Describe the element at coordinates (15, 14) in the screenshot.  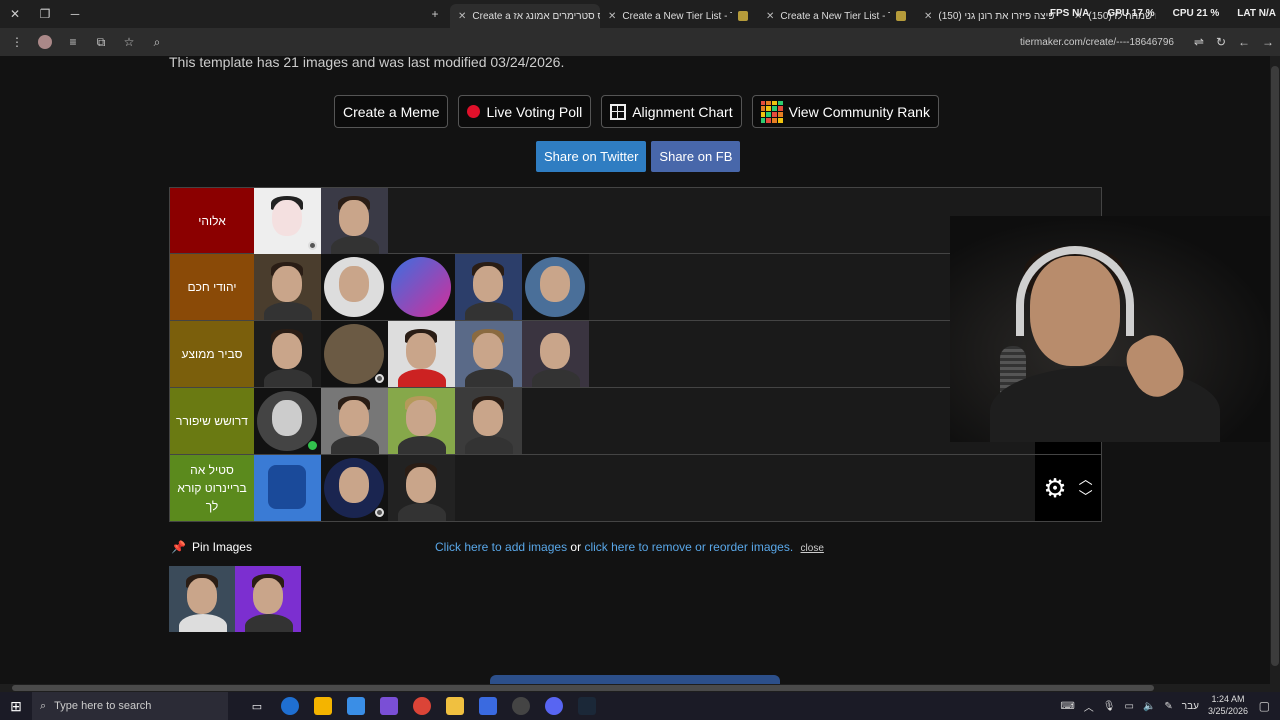
I see `close-window-icon: ✕` at that location.